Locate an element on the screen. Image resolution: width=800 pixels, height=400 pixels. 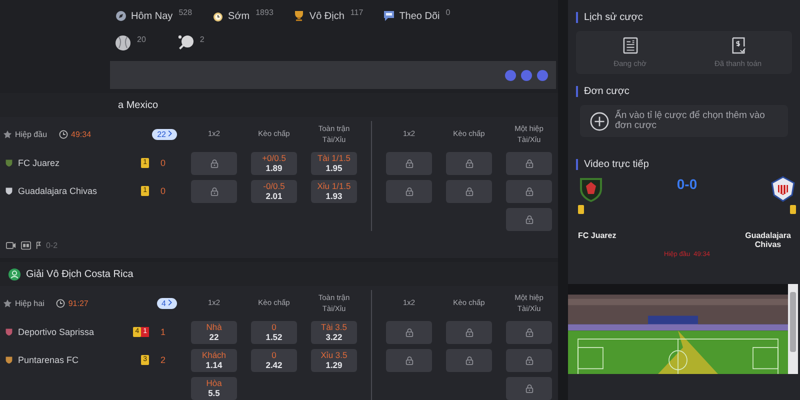
odds-button: -0/0.5 2.01 is located at coordinates (274, 191).